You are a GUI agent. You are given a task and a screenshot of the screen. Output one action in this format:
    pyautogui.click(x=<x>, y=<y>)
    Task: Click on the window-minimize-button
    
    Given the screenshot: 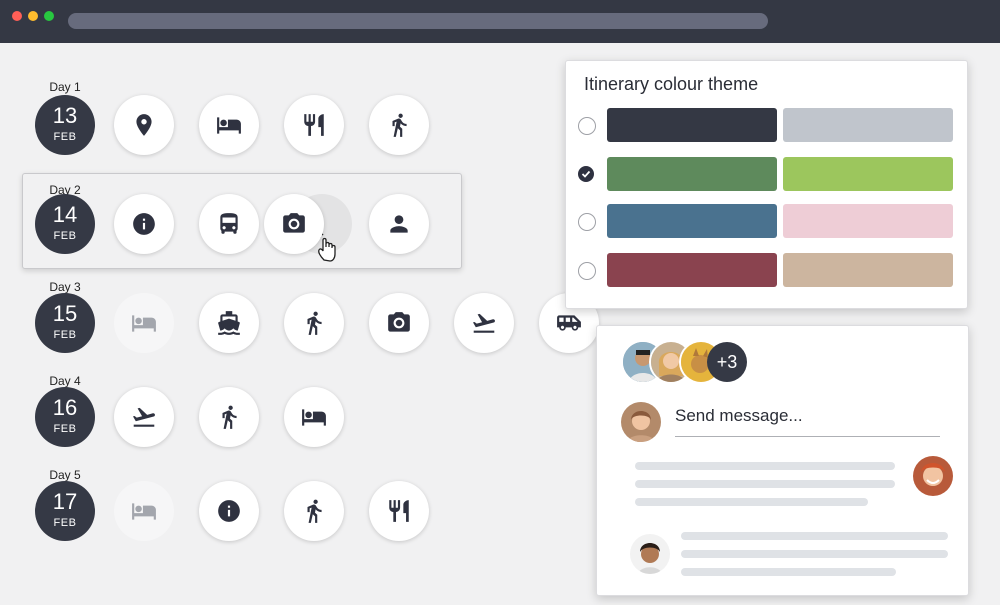 What is the action you would take?
    pyautogui.click(x=33, y=16)
    